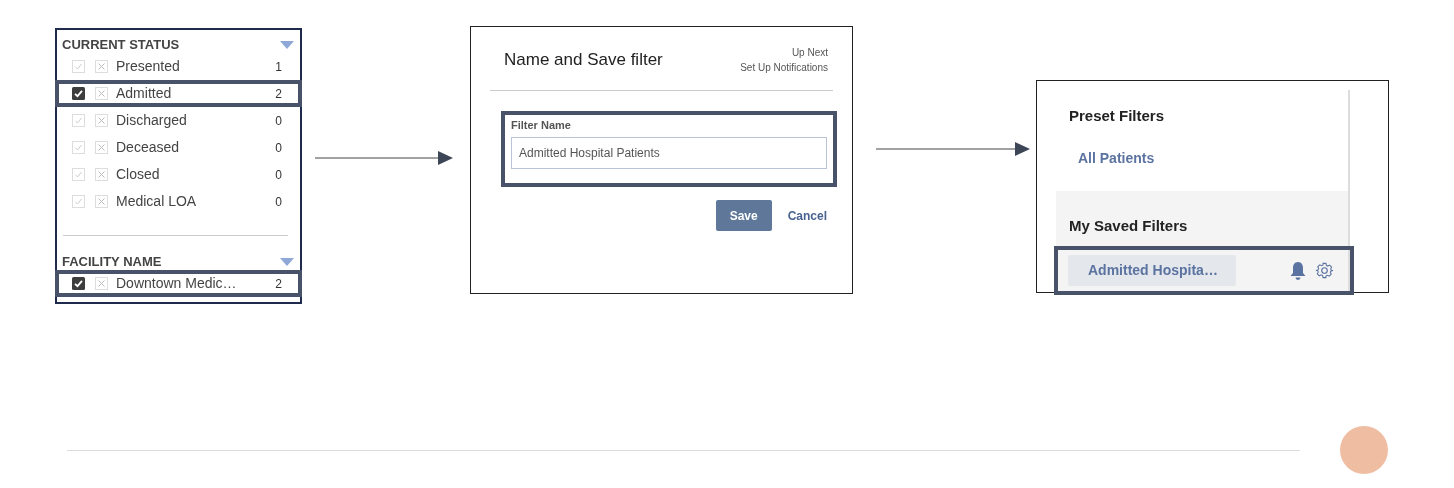 The height and width of the screenshot is (488, 1454). Describe the element at coordinates (541, 125) in the screenshot. I see `field-label: Filter Name` at that location.